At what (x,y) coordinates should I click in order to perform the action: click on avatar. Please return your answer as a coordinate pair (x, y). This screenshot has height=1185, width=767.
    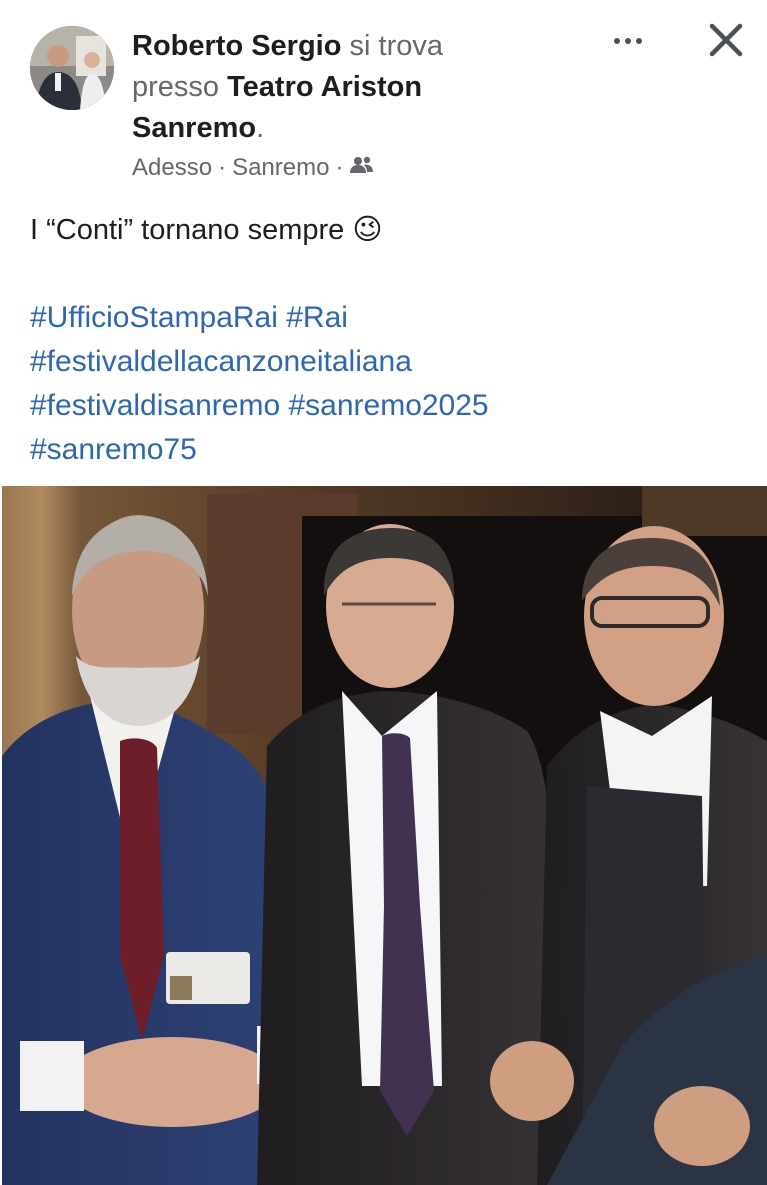
    Looking at the image, I should click on (72, 68).